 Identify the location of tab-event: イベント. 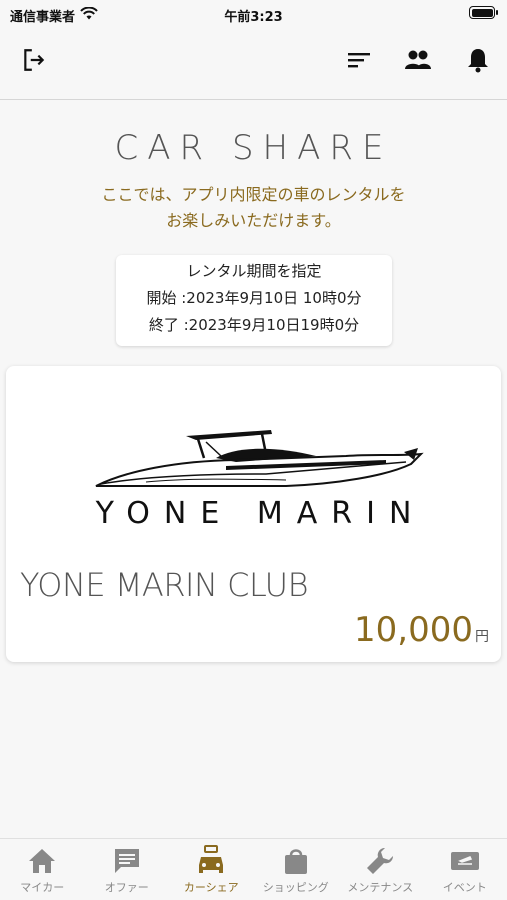
(465, 869).